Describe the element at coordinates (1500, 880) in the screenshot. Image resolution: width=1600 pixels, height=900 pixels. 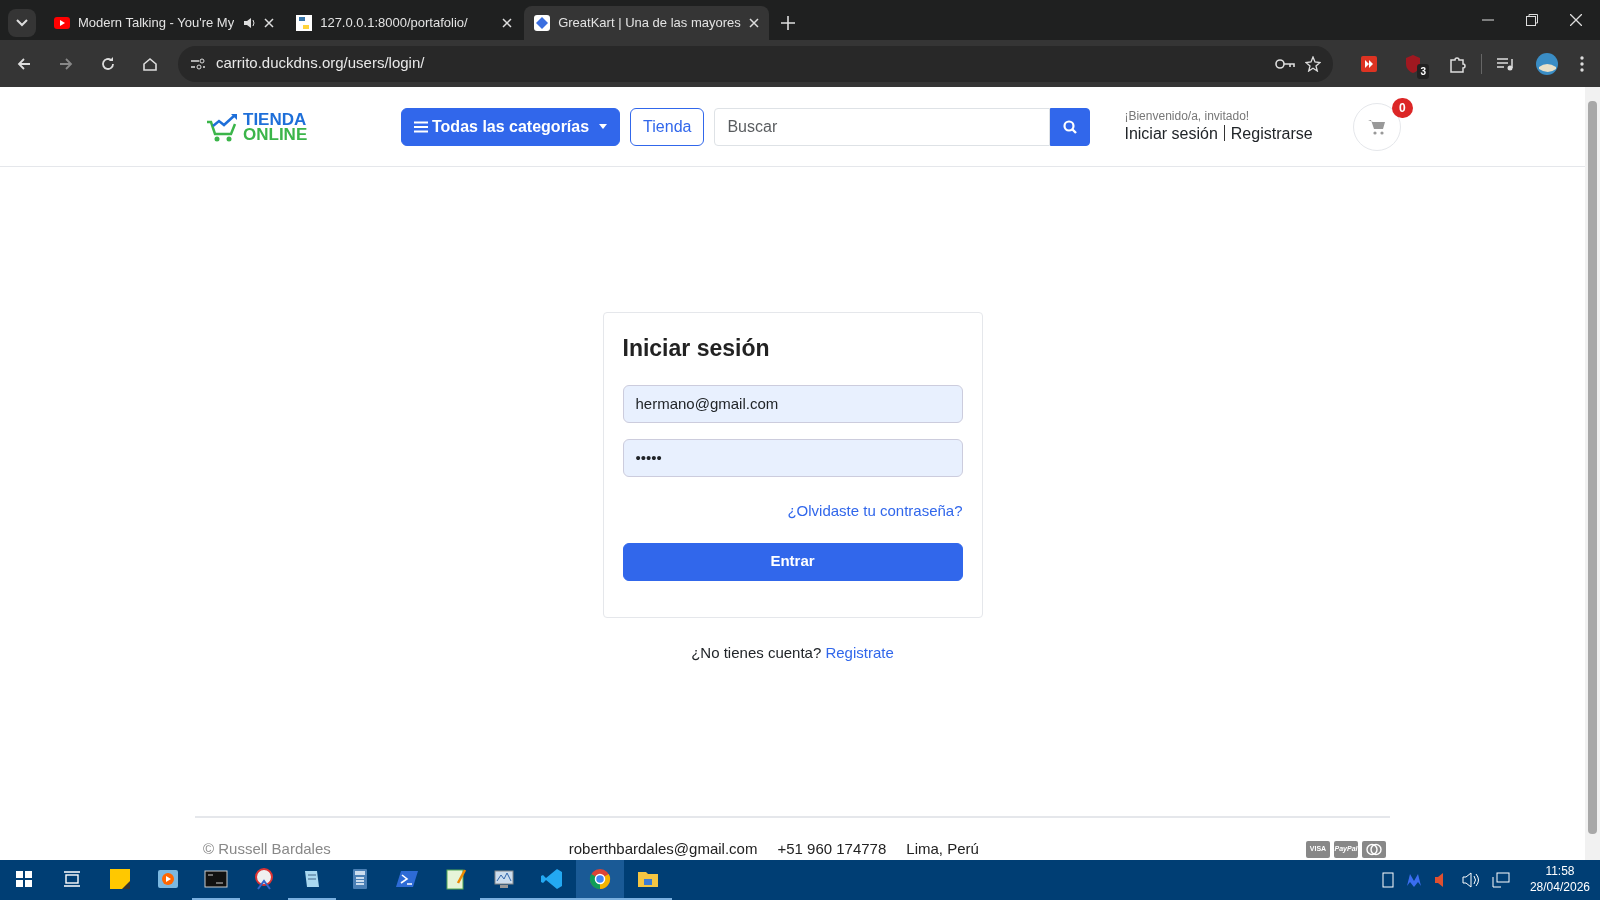
I see `network-icon` at that location.